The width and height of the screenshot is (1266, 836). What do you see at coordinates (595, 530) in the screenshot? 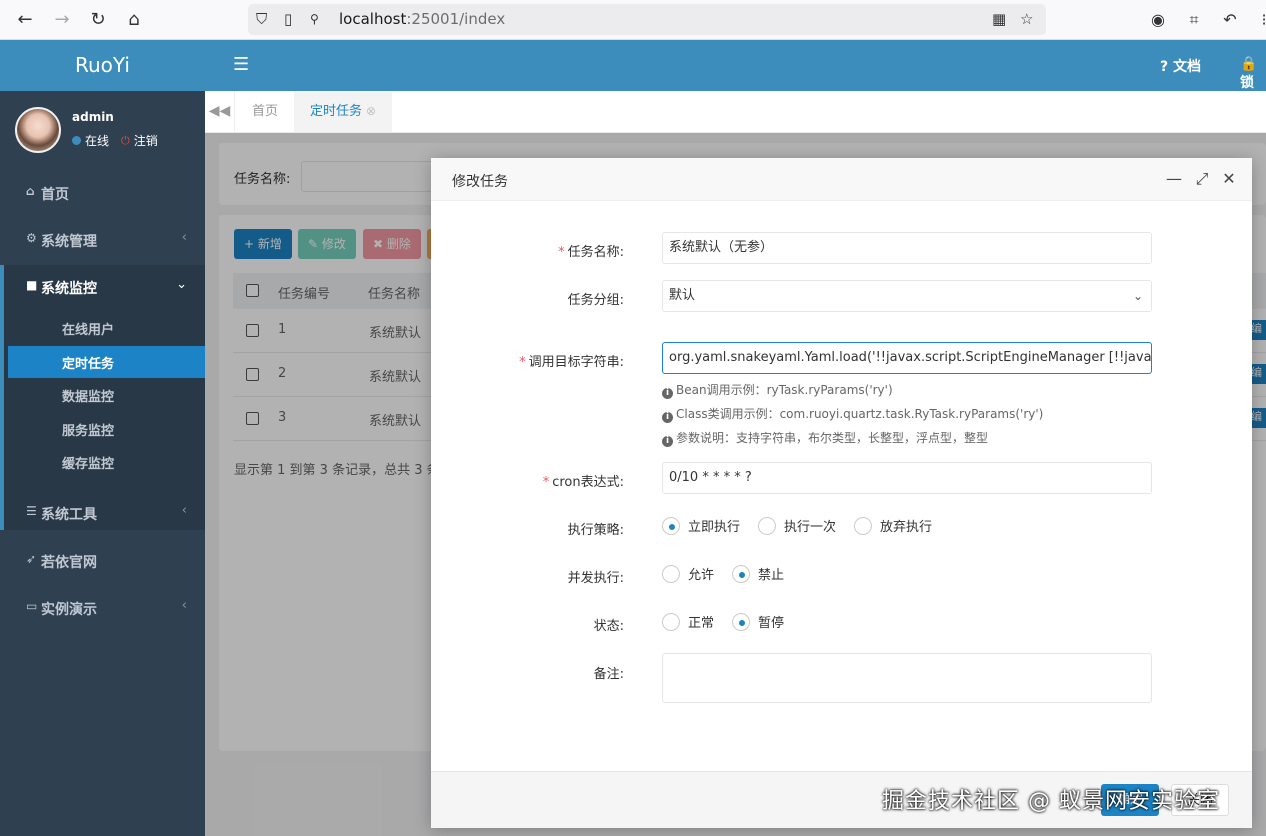
I see `misfire-policy-label: 执行策略:` at bounding box center [595, 530].